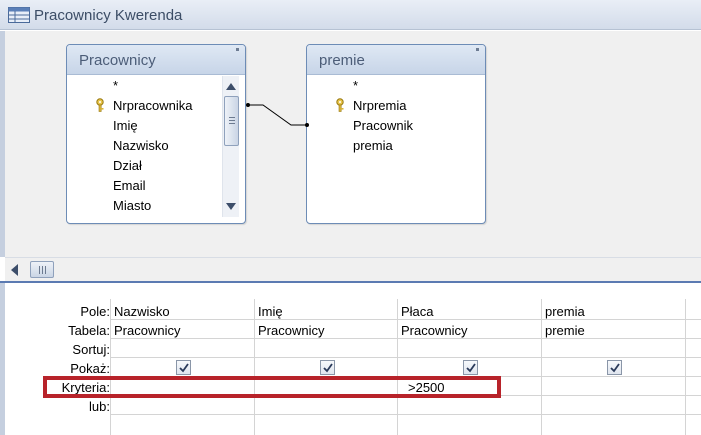  What do you see at coordinates (231, 206) in the screenshot?
I see `scroll-down-icon` at bounding box center [231, 206].